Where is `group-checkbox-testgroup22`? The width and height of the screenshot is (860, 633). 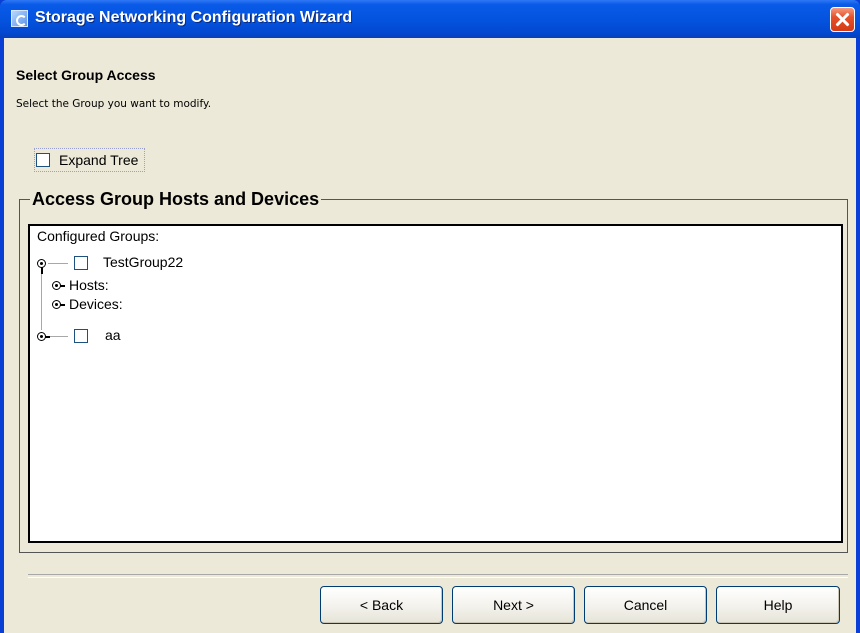 group-checkbox-testgroup22 is located at coordinates (81, 263).